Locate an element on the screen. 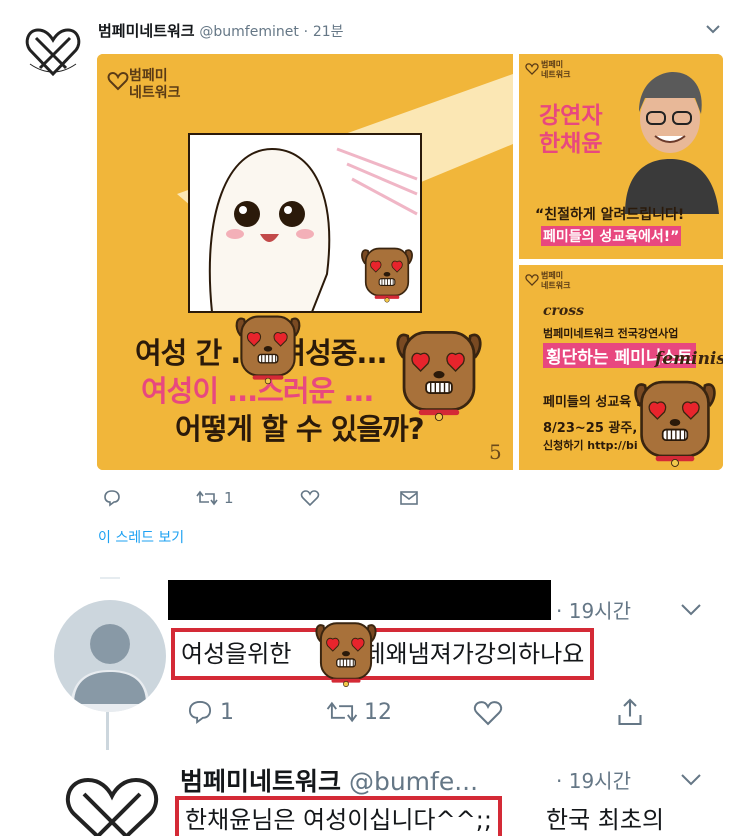 Image resolution: width=747 pixels, height=836 pixels. reply1-text-before: 여성을위한 is located at coordinates (236, 654).